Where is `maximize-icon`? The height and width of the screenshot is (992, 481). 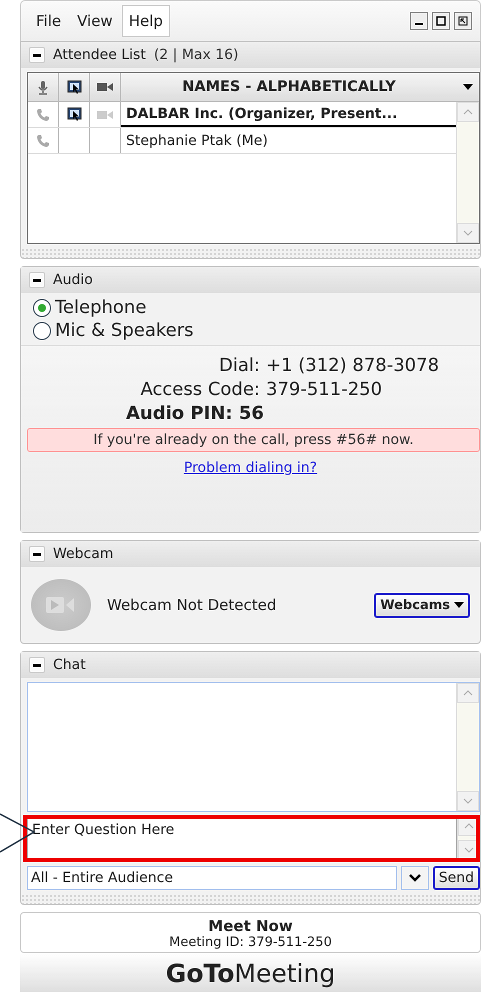
maximize-icon is located at coordinates (441, 21).